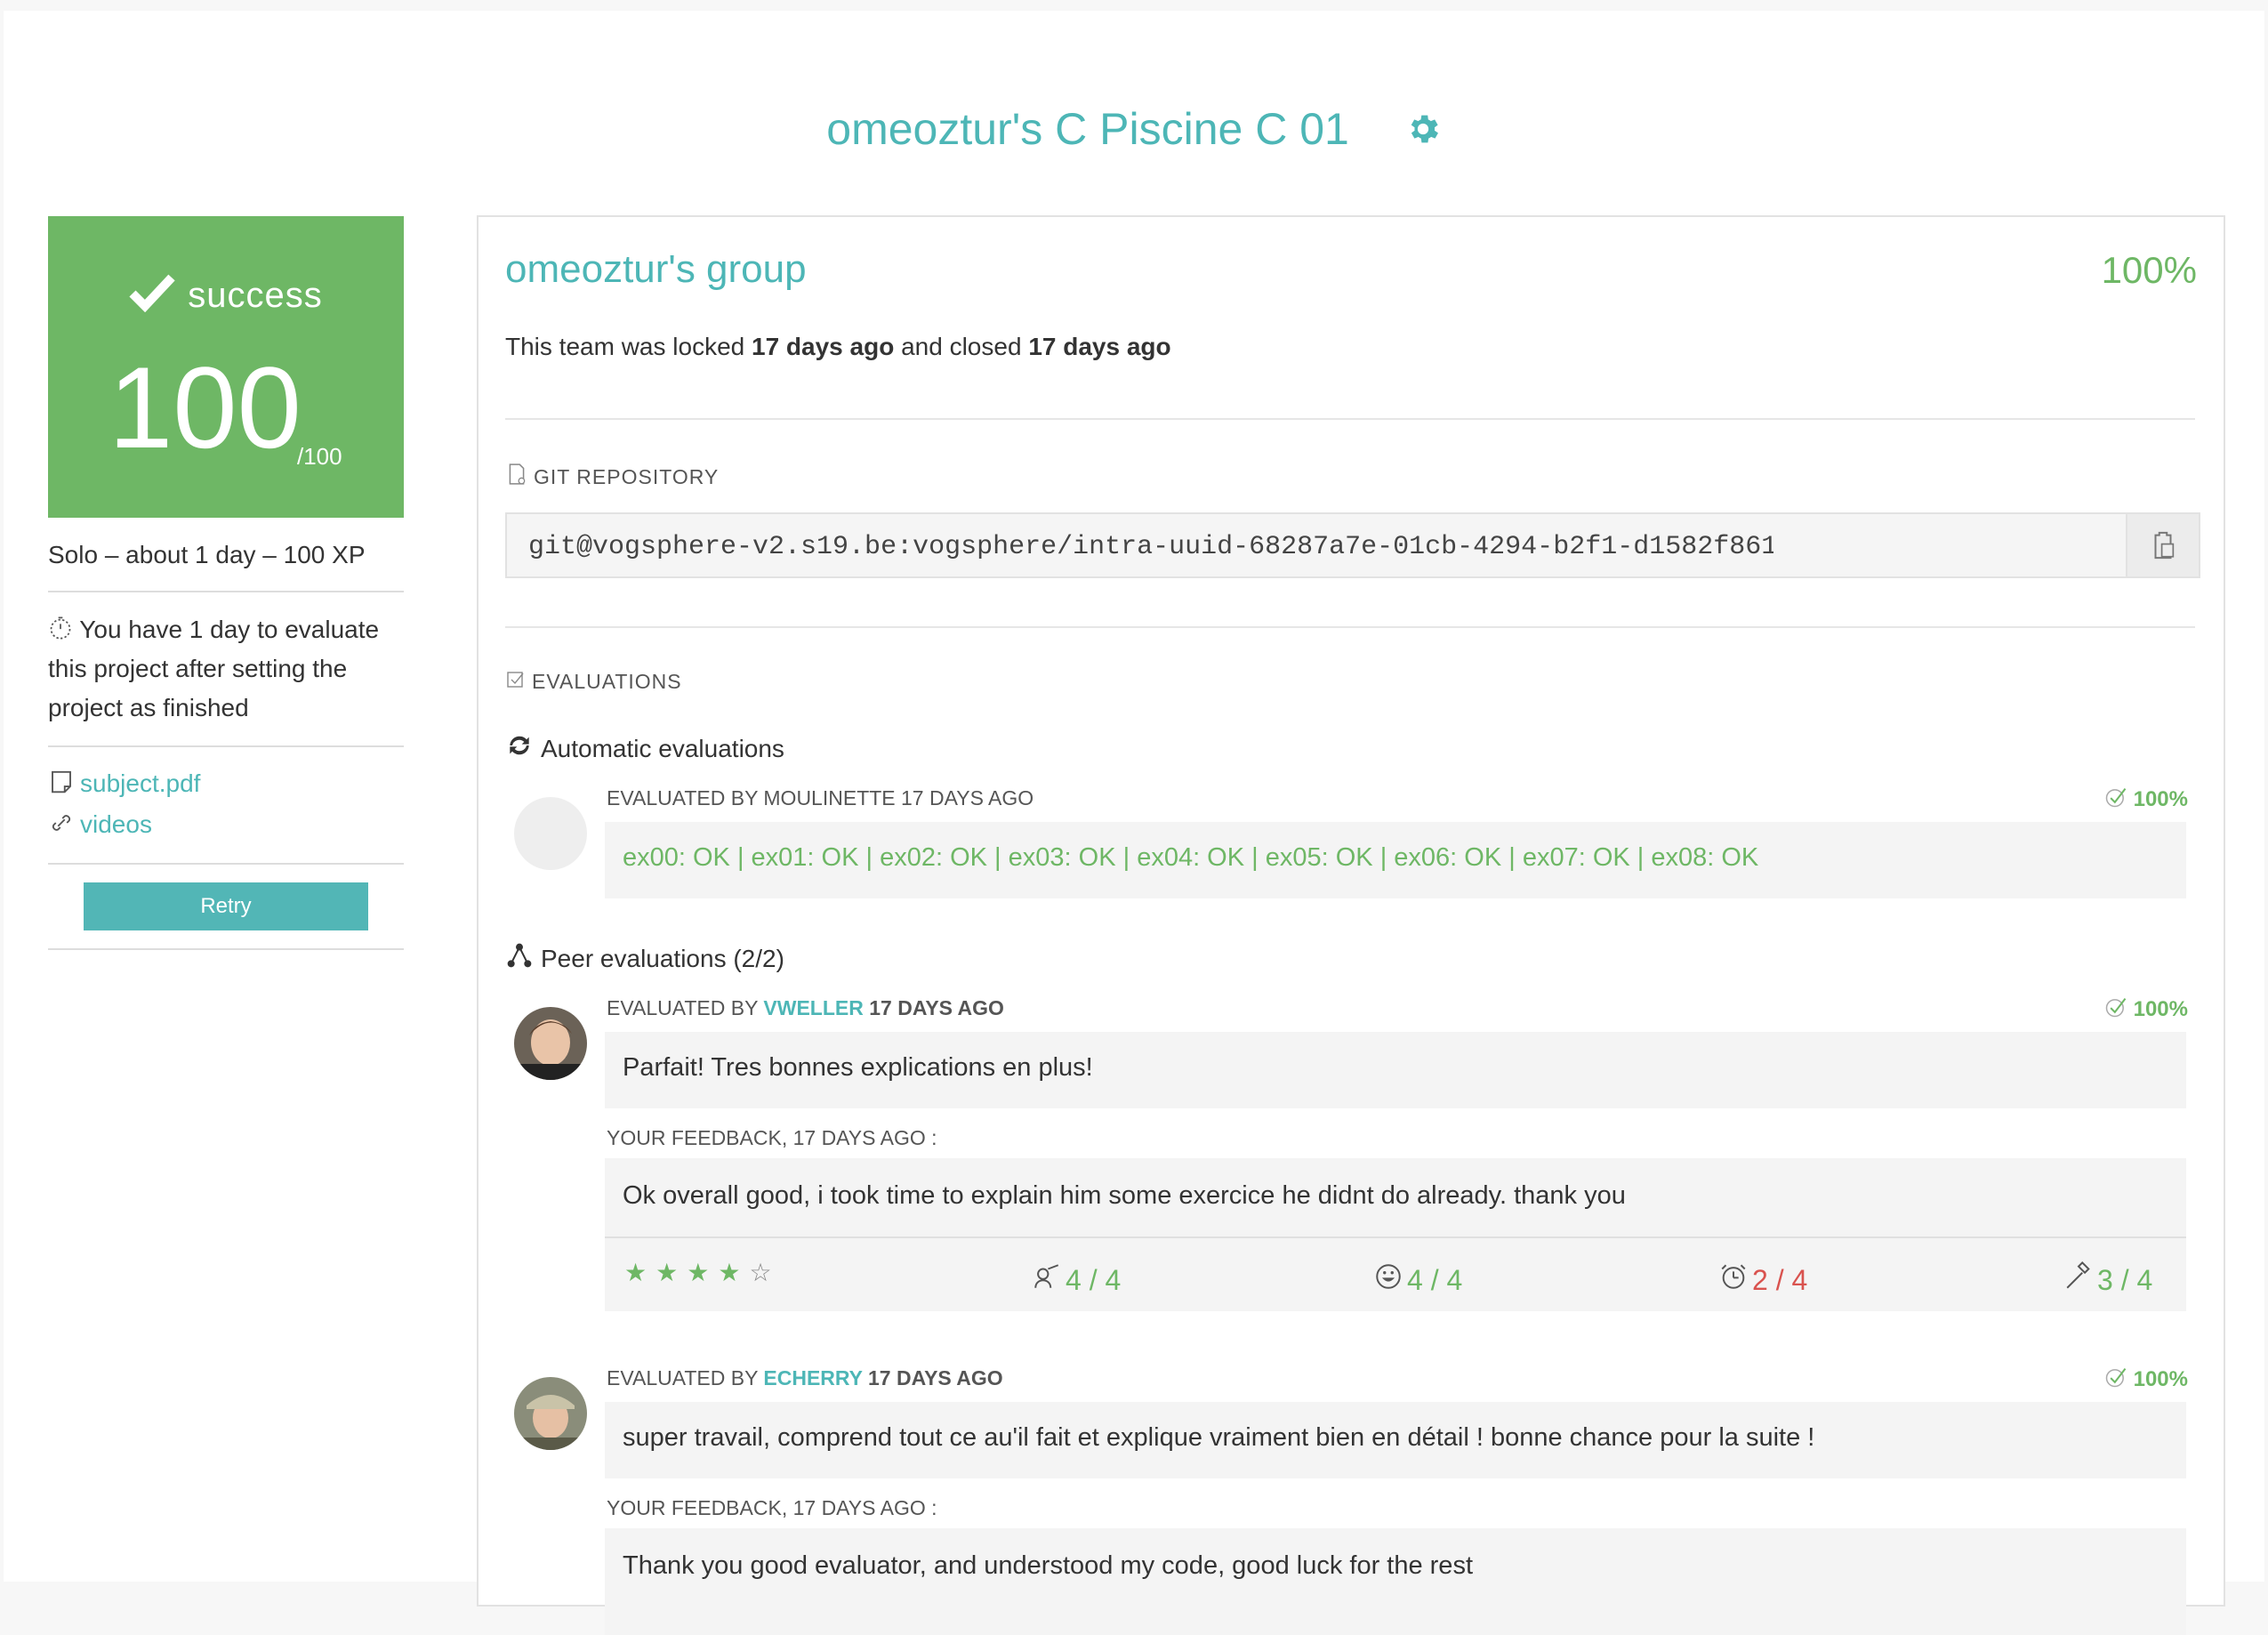  I want to click on clipboard-icon, so click(2165, 545).